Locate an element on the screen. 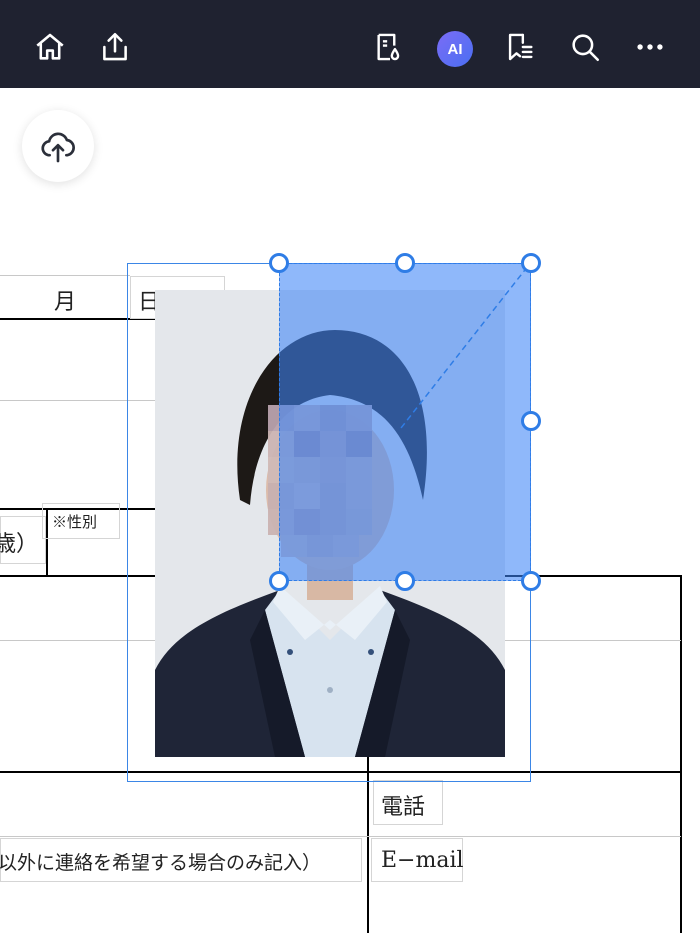 The width and height of the screenshot is (700, 933). resize-handle-top-right is located at coordinates (531, 263).